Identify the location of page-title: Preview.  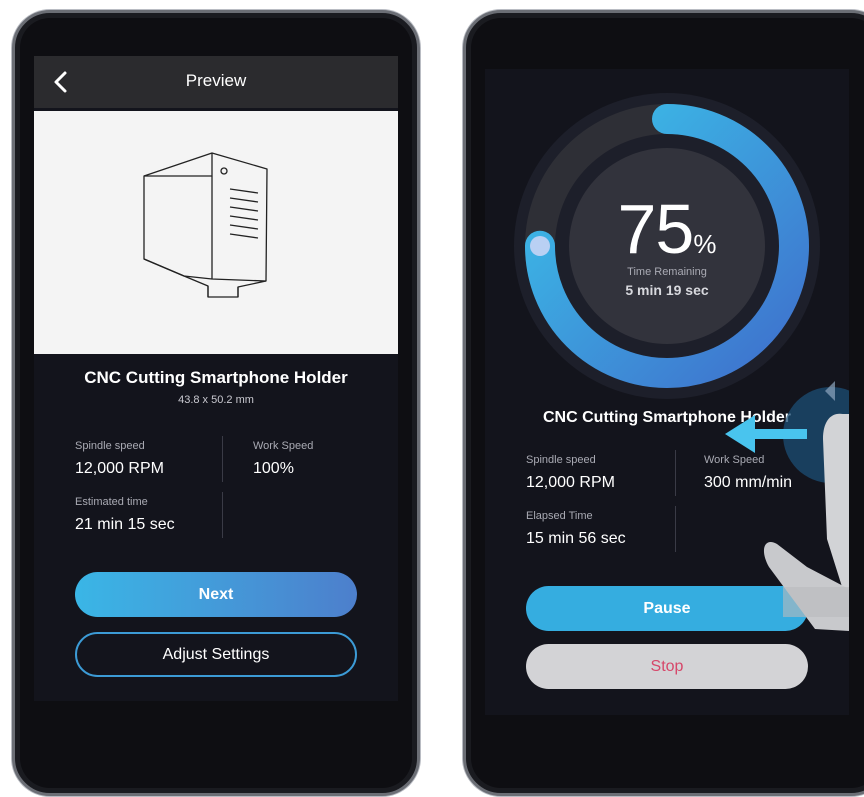
(216, 80).